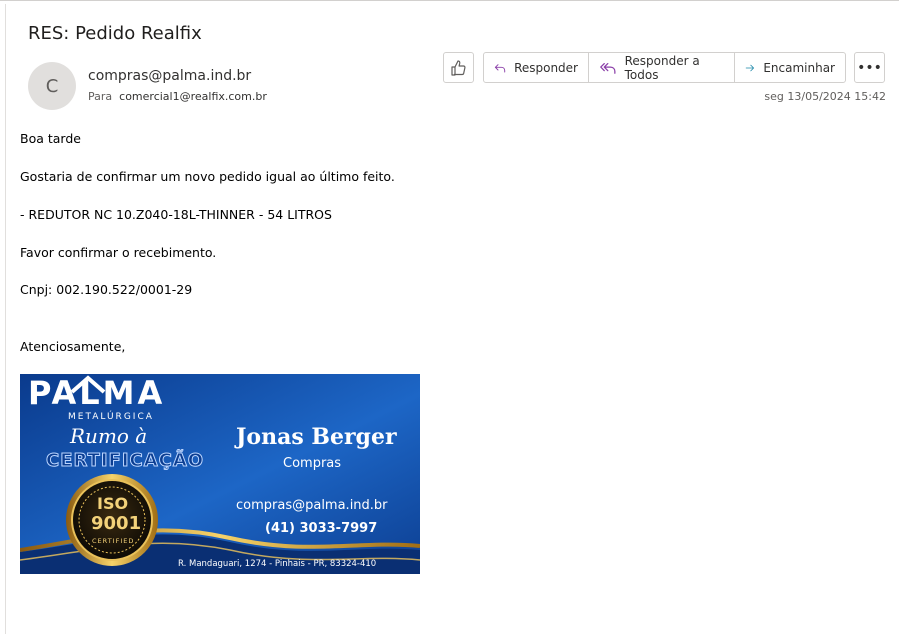 The image size is (899, 634). Describe the element at coordinates (5, 319) in the screenshot. I see `reading-pane-border` at that location.